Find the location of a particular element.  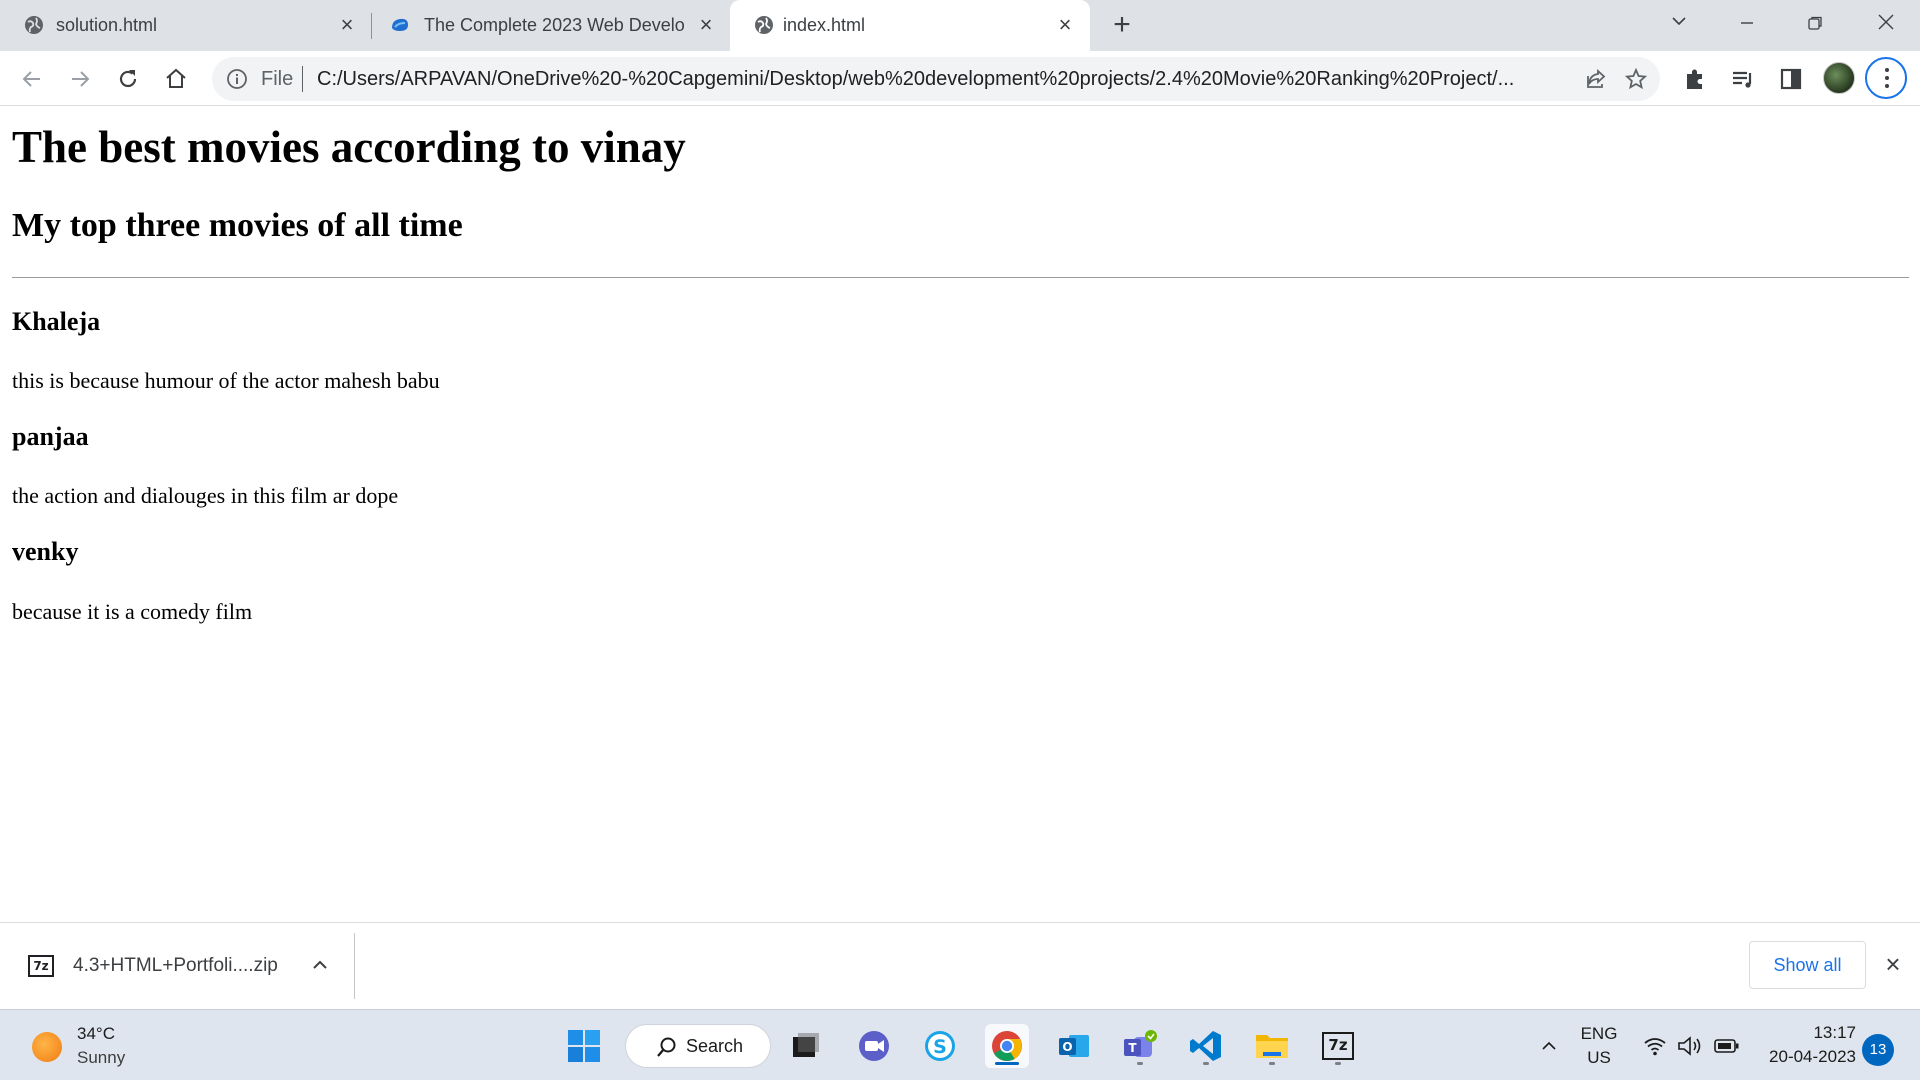

wifi-icon is located at coordinates (1655, 1046).